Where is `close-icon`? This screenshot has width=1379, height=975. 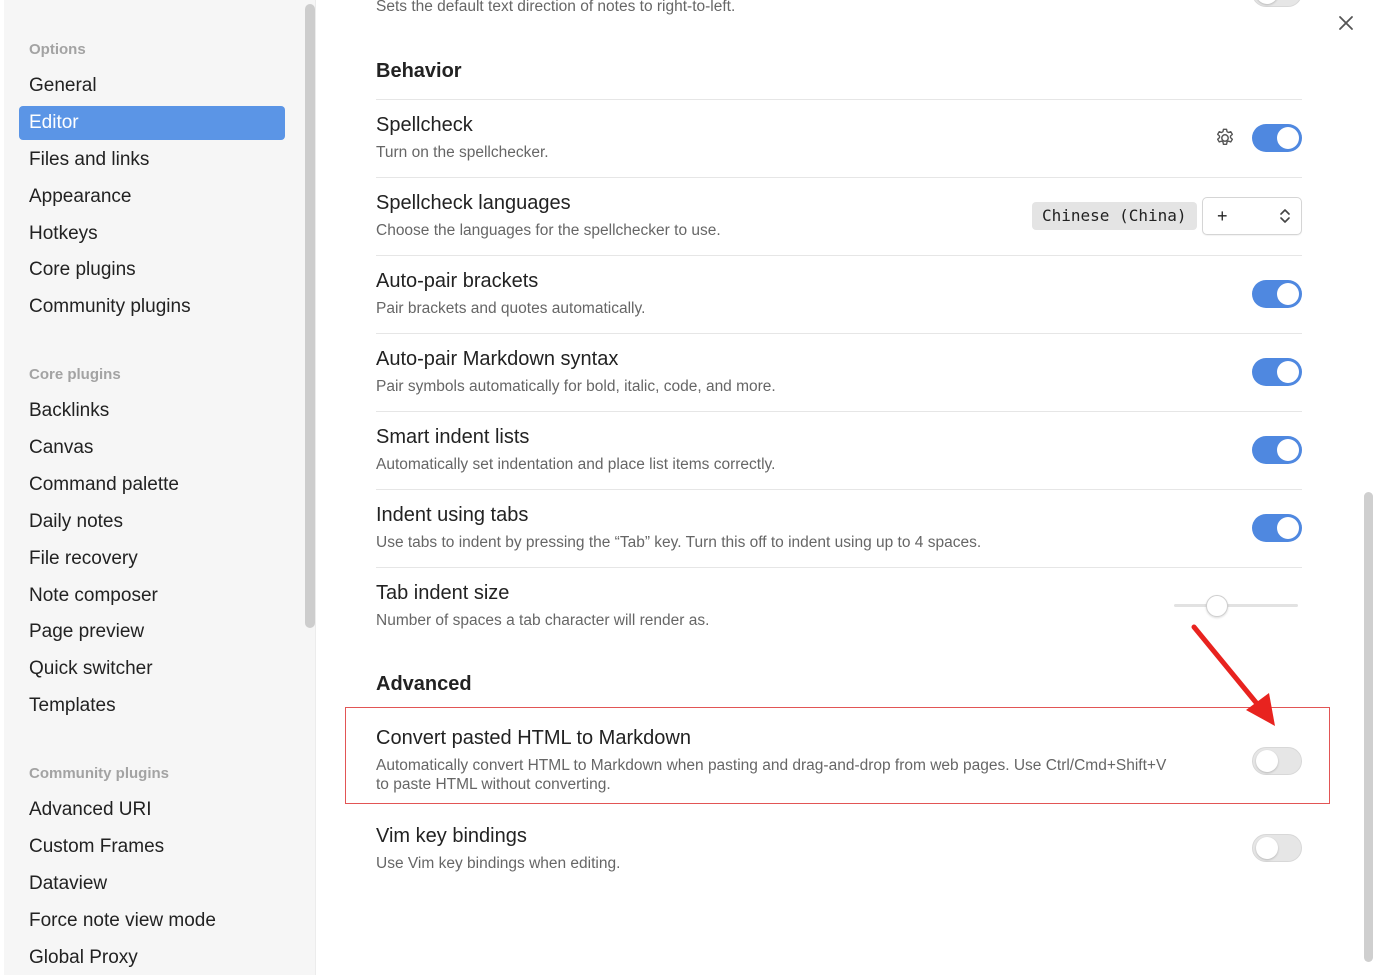 close-icon is located at coordinates (1346, 23).